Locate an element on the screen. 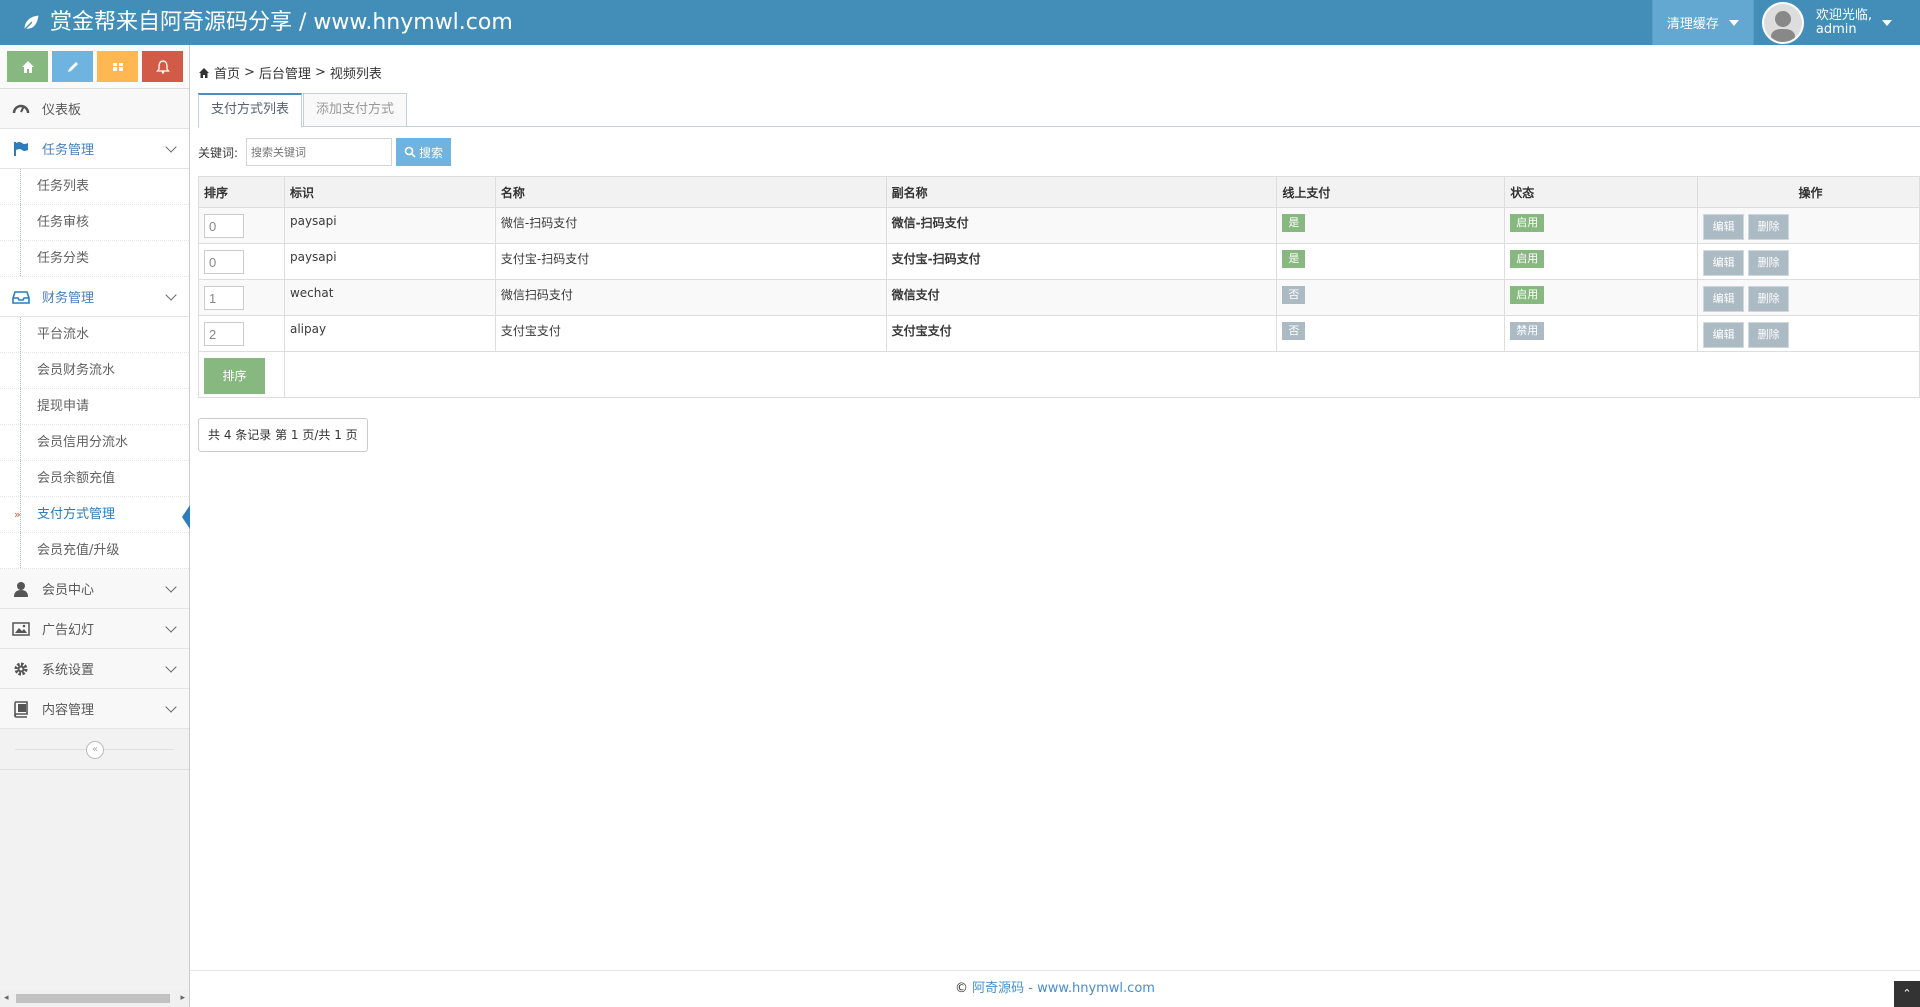 Image resolution: width=1920 pixels, height=1007 pixels. sidebar-label: 会员中心 is located at coordinates (68, 590).